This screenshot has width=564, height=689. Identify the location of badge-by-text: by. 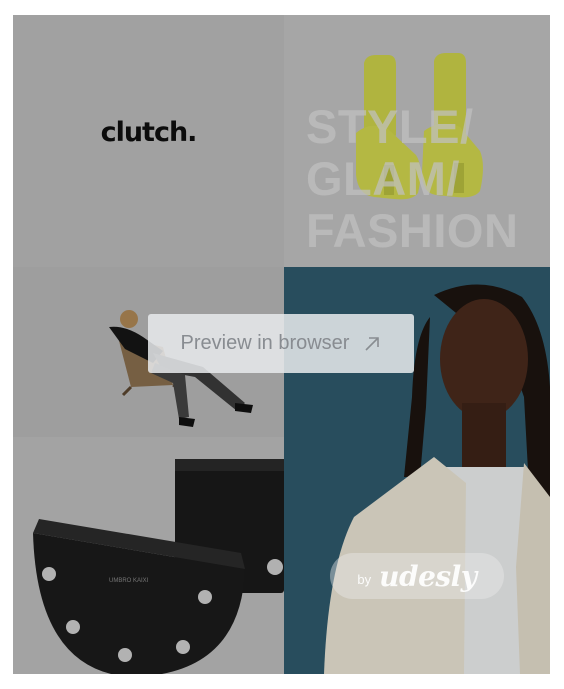
(364, 579).